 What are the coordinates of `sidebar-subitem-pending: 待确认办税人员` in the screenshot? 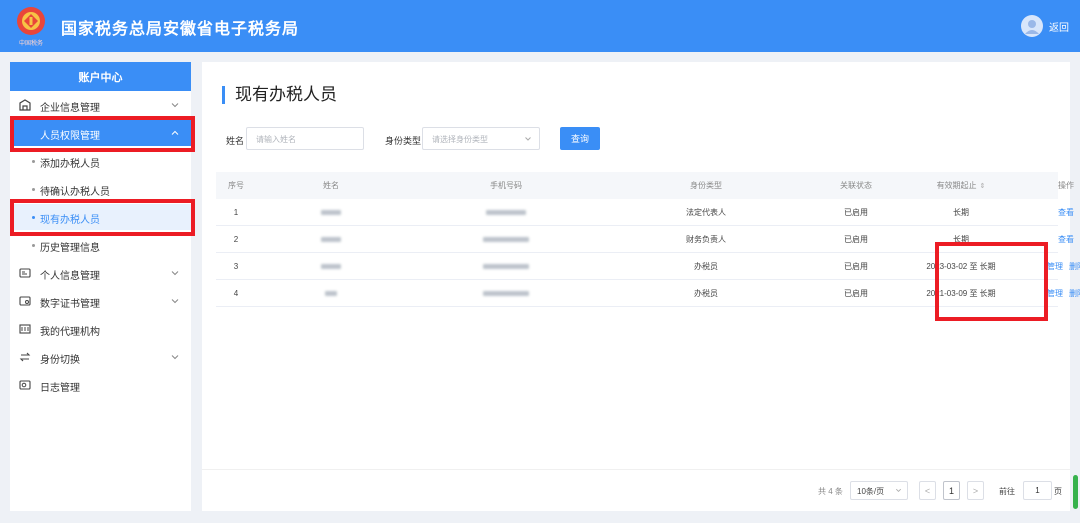 It's located at (100, 189).